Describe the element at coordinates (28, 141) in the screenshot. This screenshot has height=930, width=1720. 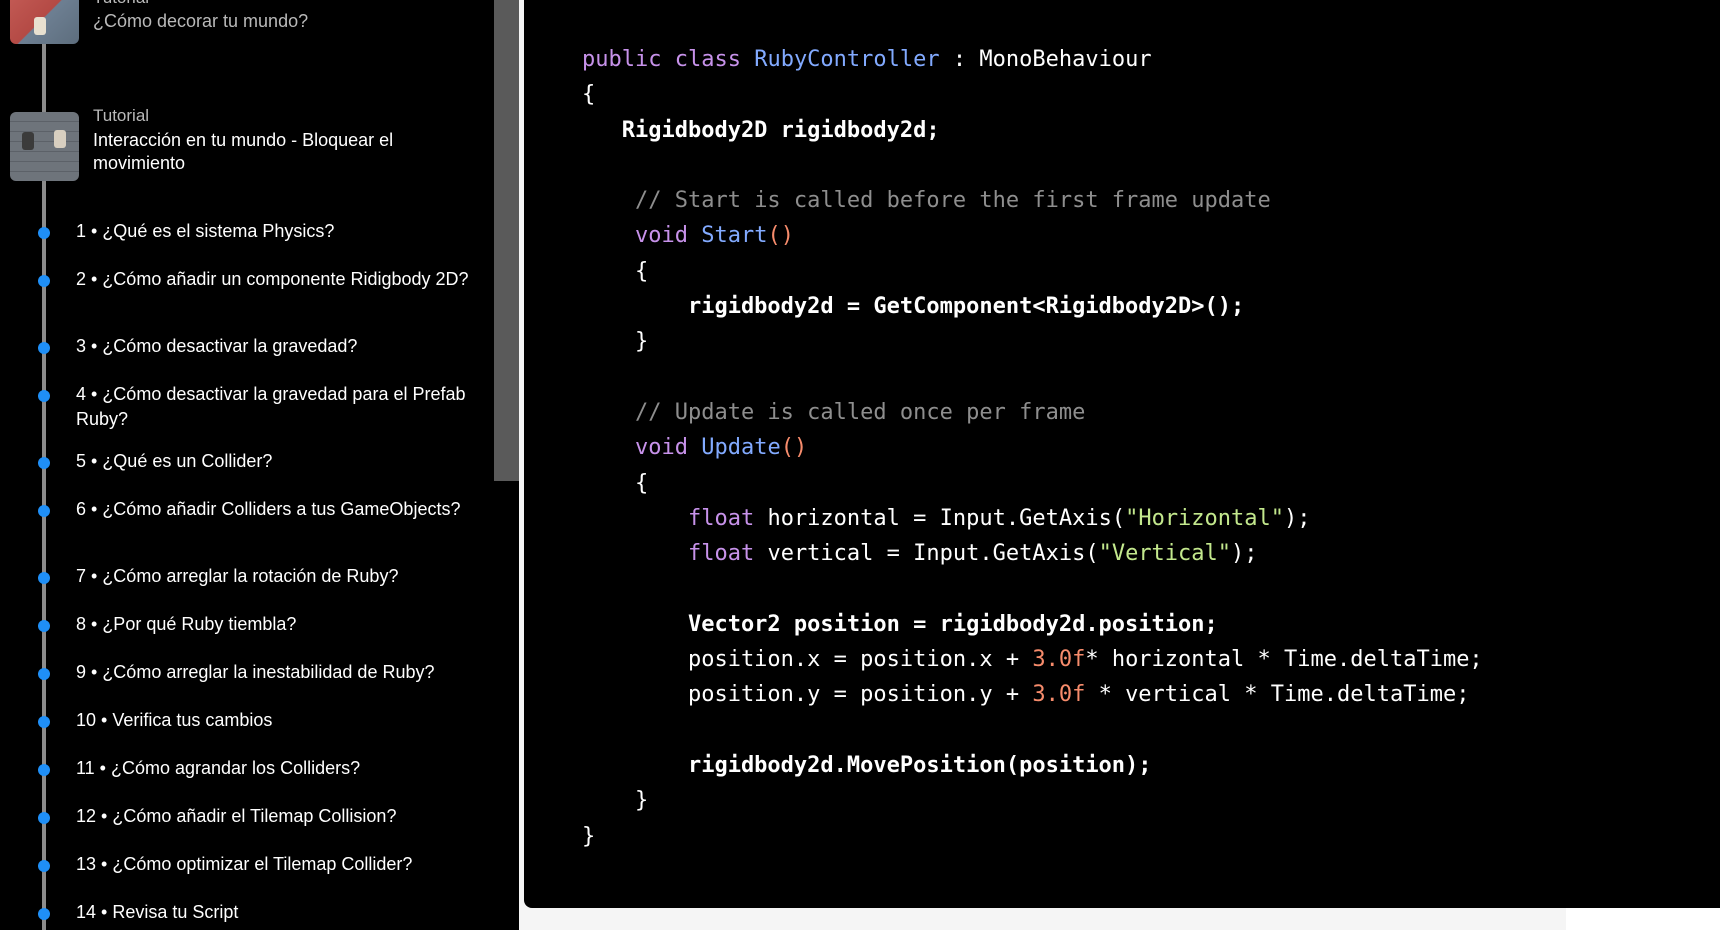
I see `obstacle-sprite-icon` at that location.